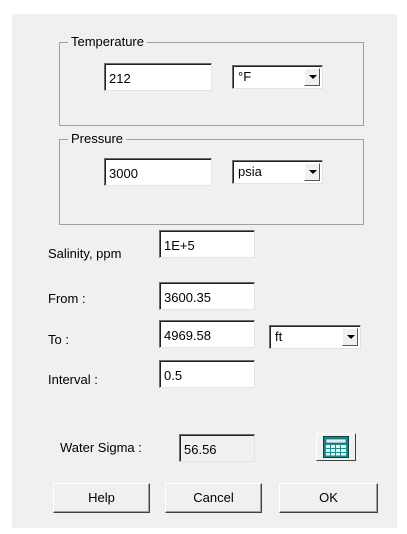  What do you see at coordinates (213, 498) in the screenshot?
I see `cancel-button: Cancel` at bounding box center [213, 498].